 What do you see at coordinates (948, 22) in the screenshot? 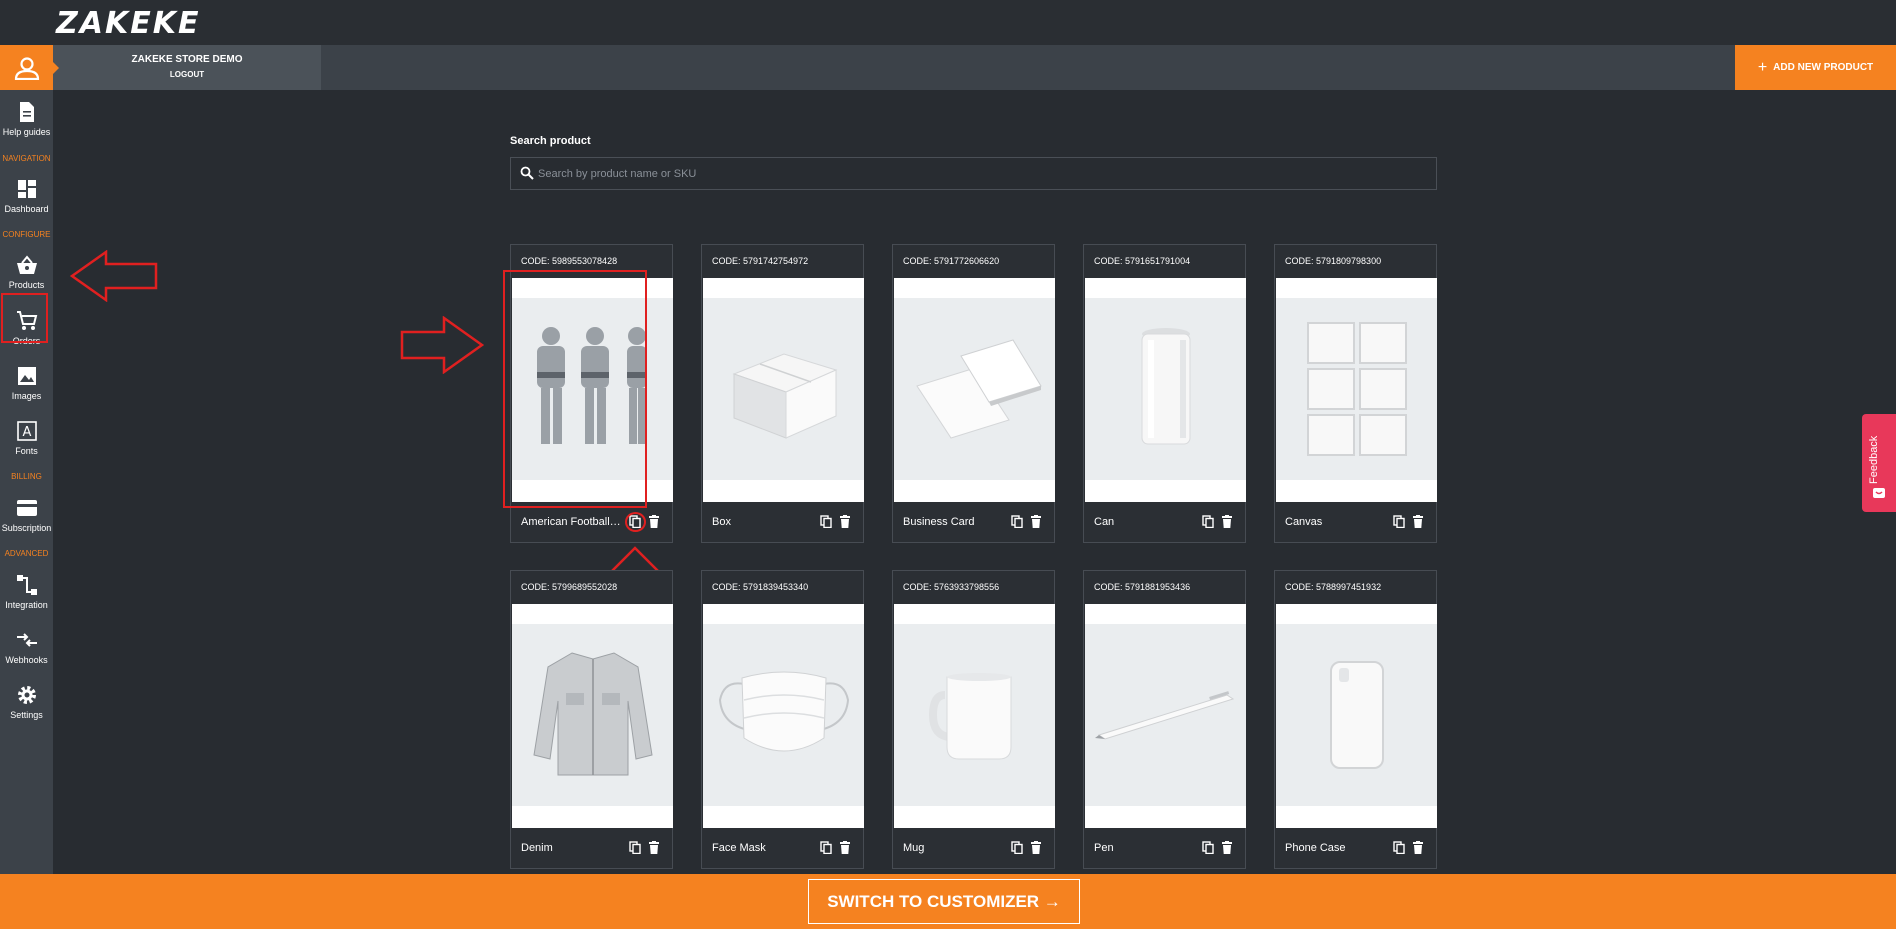
I see `top-bar: ZAKEKE` at bounding box center [948, 22].